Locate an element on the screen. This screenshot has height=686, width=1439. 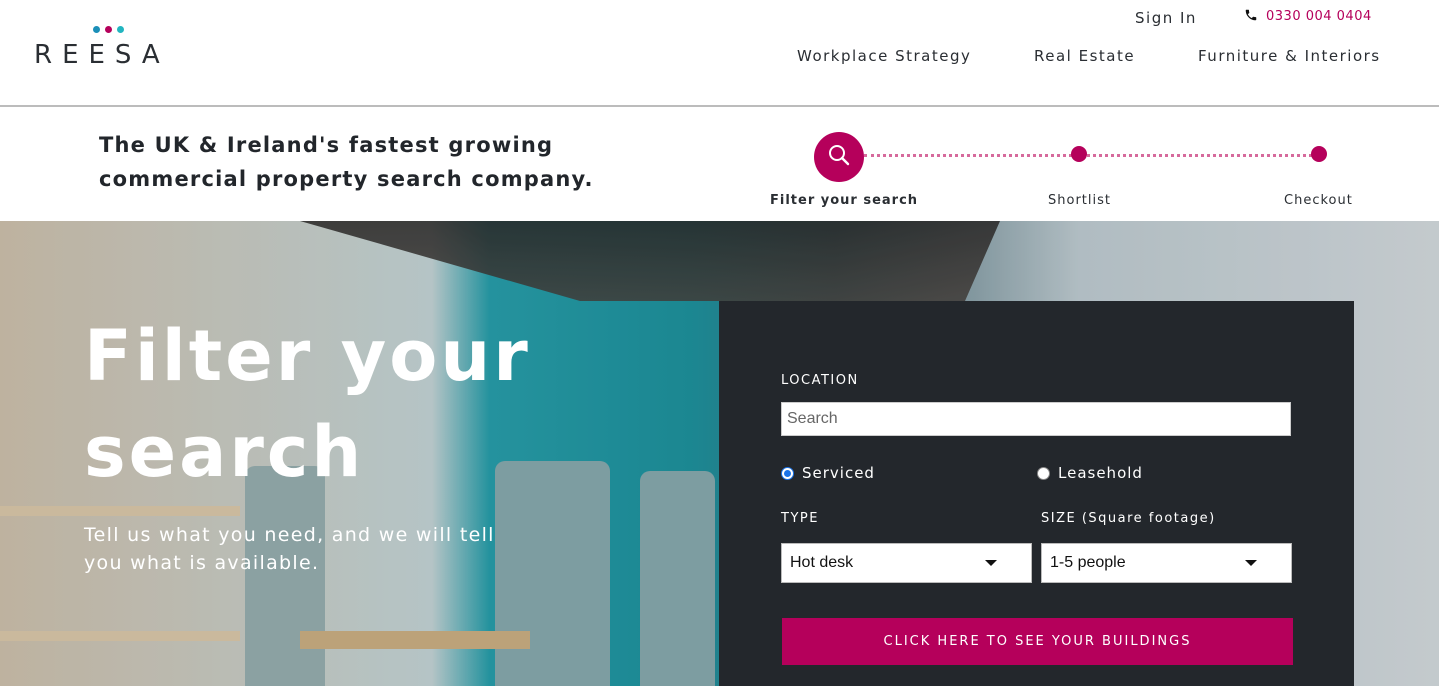
size-select-value: 1-5 people is located at coordinates (1088, 562).